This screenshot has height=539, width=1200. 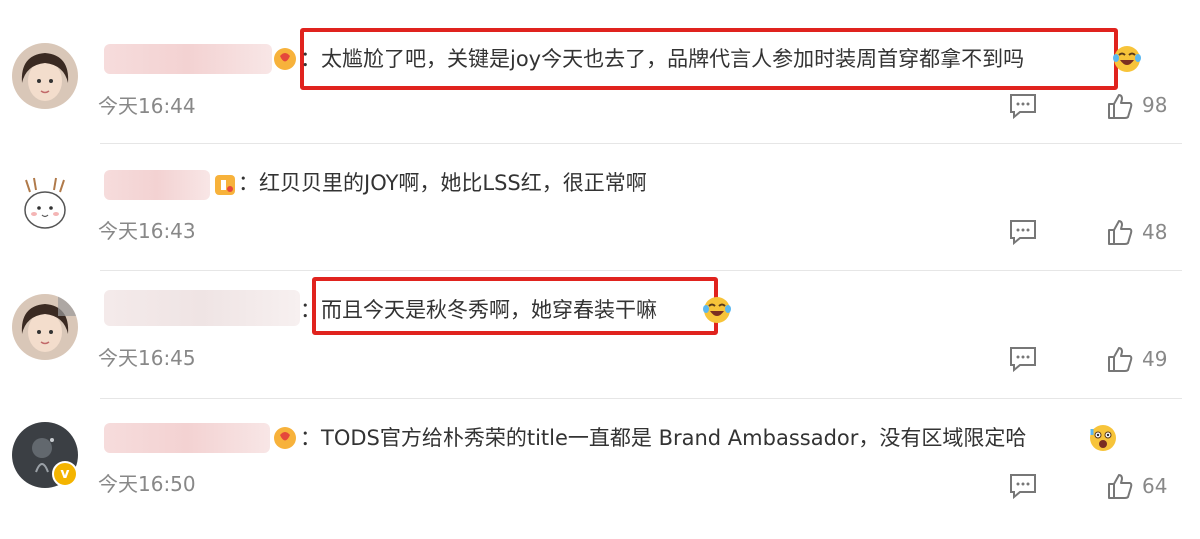 What do you see at coordinates (442, 183) in the screenshot?
I see `comment-text: ：红贝贝里的JOY啊，她比LSS红，很正常啊` at bounding box center [442, 183].